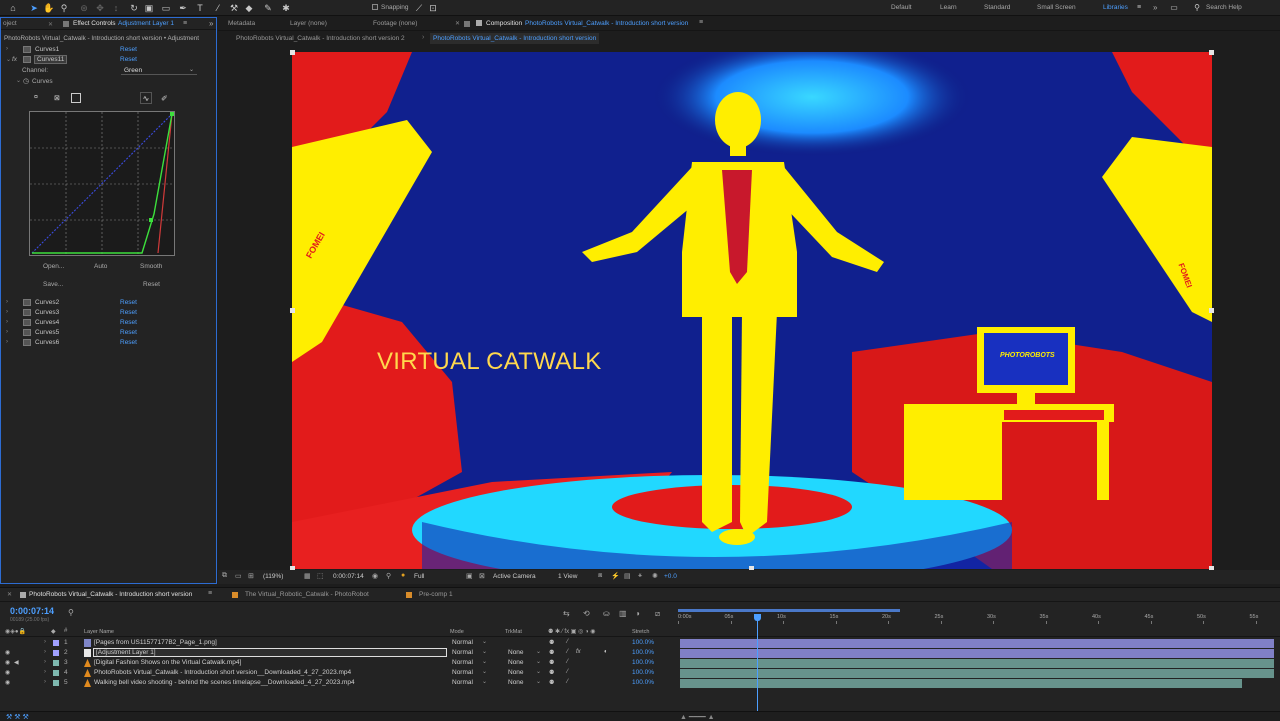 The width and height of the screenshot is (1280, 721). I want to click on bezier-curve-icon: ∿, so click(146, 98).